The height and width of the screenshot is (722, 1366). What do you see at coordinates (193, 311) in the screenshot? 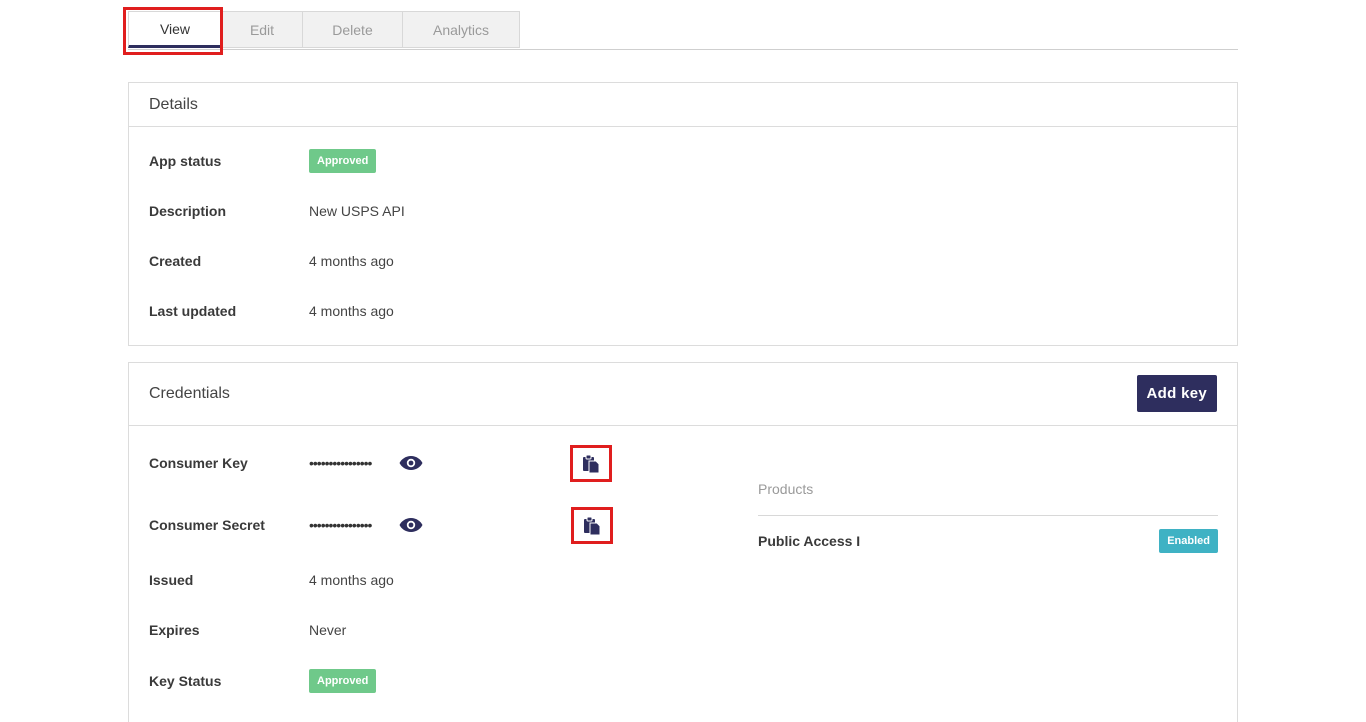
I see `last-updated-label: Last updated` at bounding box center [193, 311].